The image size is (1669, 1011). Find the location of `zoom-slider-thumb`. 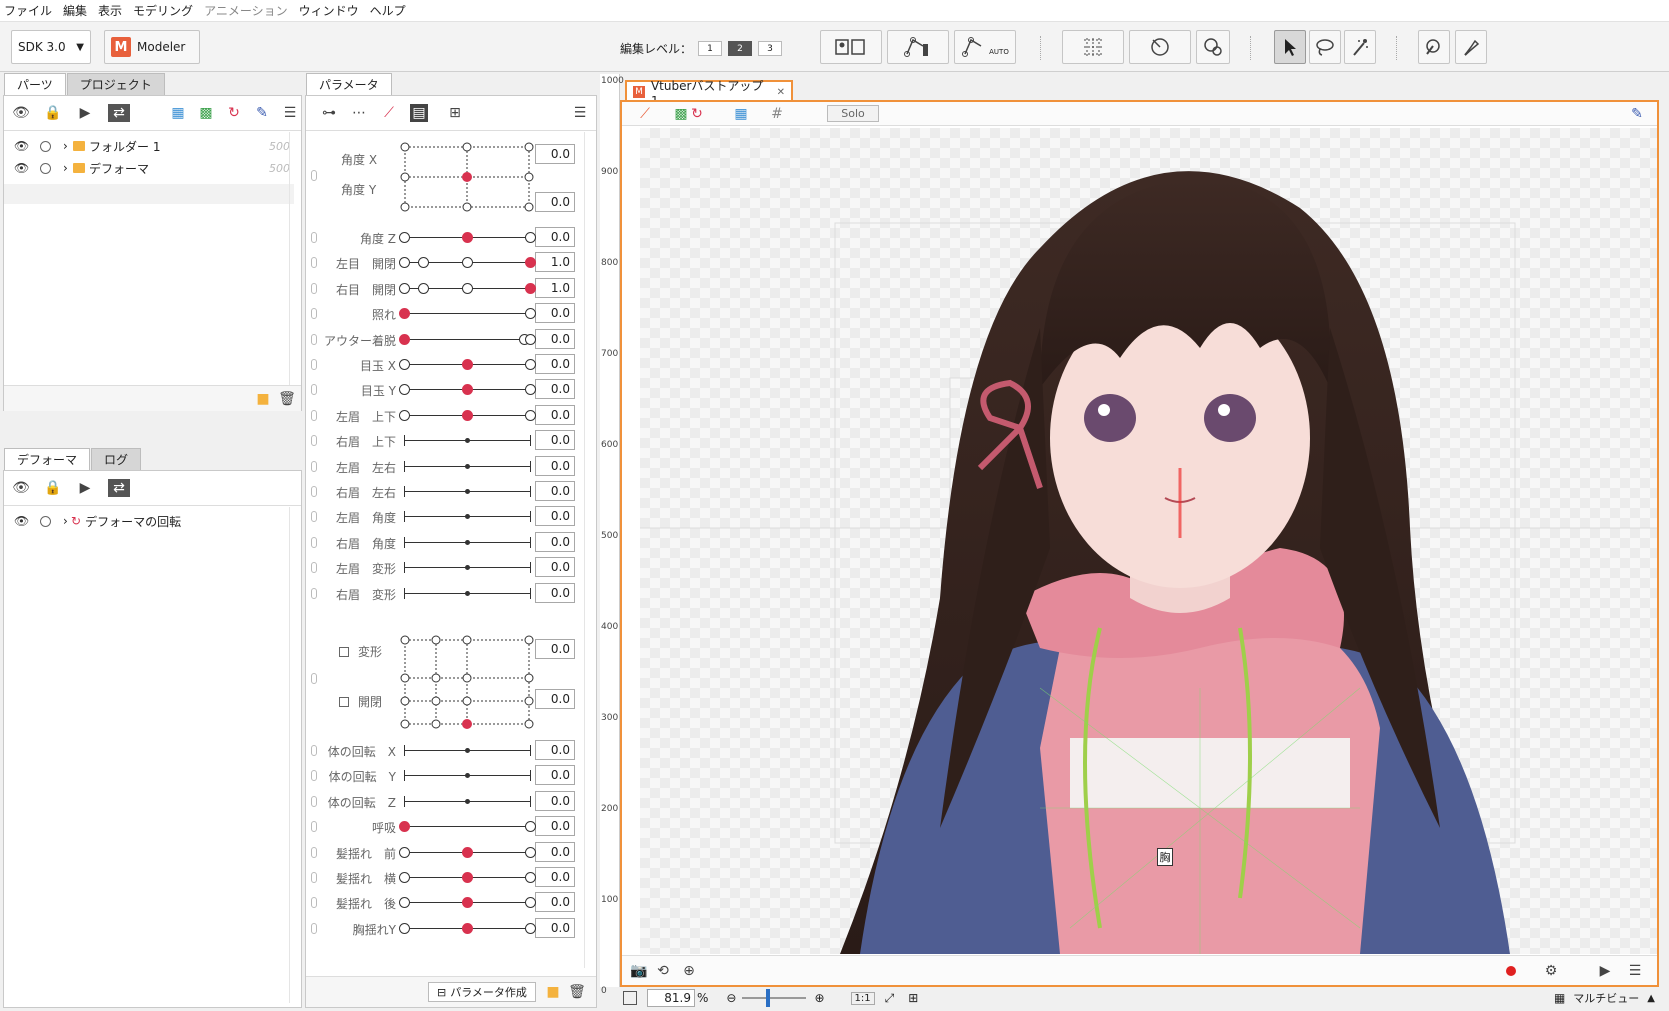

zoom-slider-thumb is located at coordinates (768, 998).